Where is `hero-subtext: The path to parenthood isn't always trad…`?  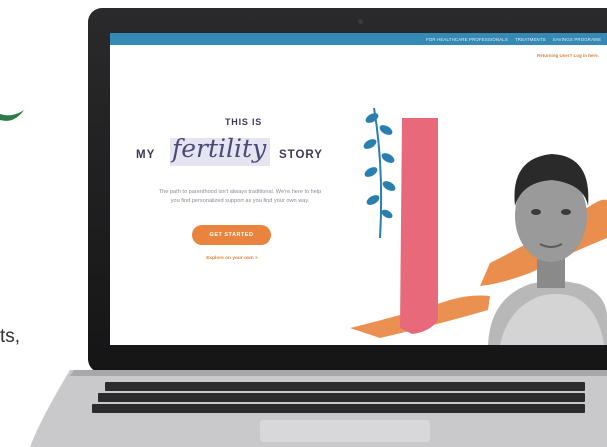
hero-subtext: The path to parenthood isn't always trad… is located at coordinates (240, 197).